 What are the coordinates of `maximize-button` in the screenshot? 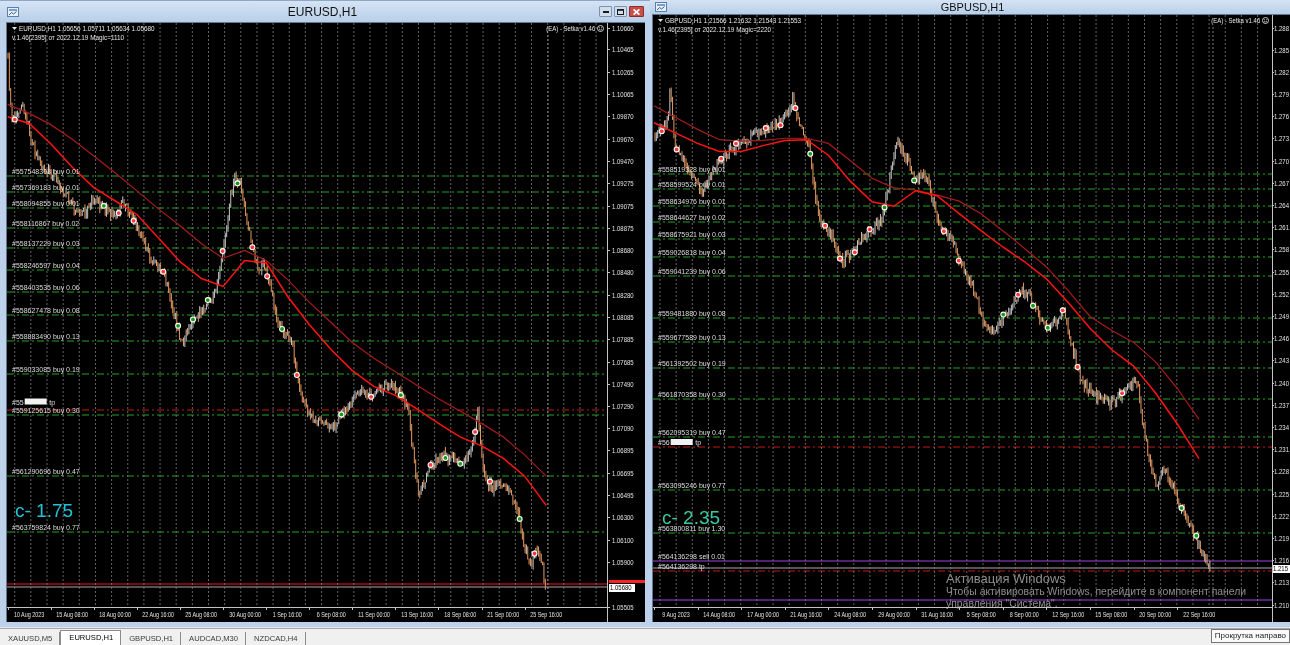 It's located at (620, 11).